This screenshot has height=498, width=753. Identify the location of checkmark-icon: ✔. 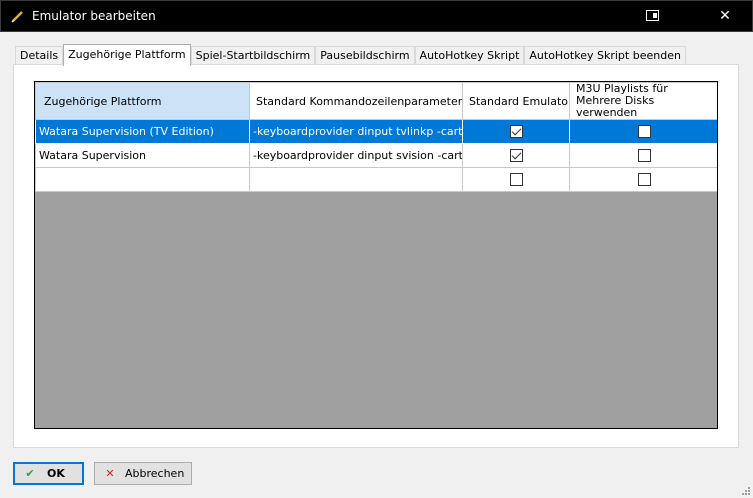
(30, 473).